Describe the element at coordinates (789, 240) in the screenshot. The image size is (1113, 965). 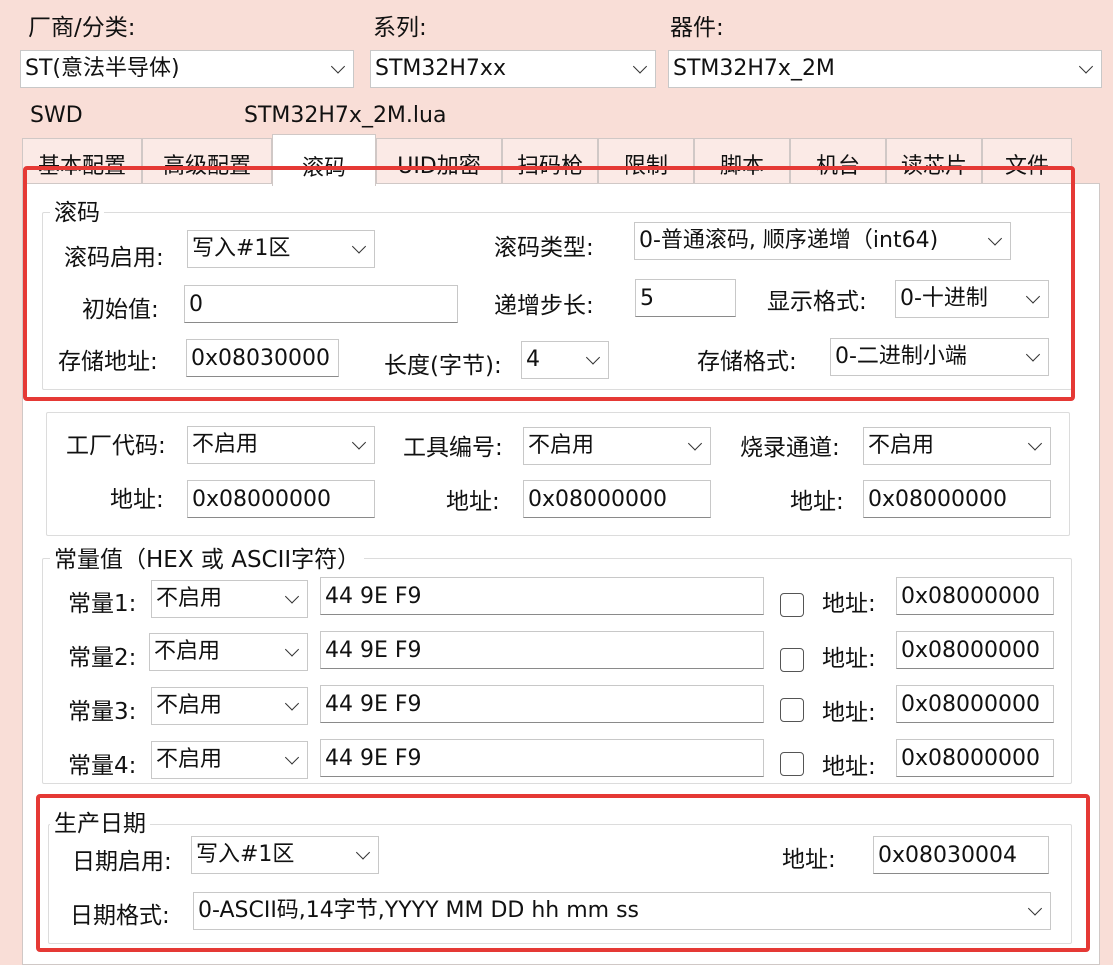
I see `rolling-type-value: 0-普通滚码, 顺序递增（int64)` at that location.